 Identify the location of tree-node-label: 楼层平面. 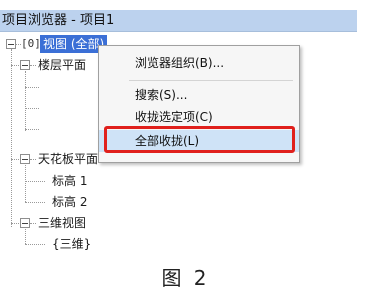
(62, 65).